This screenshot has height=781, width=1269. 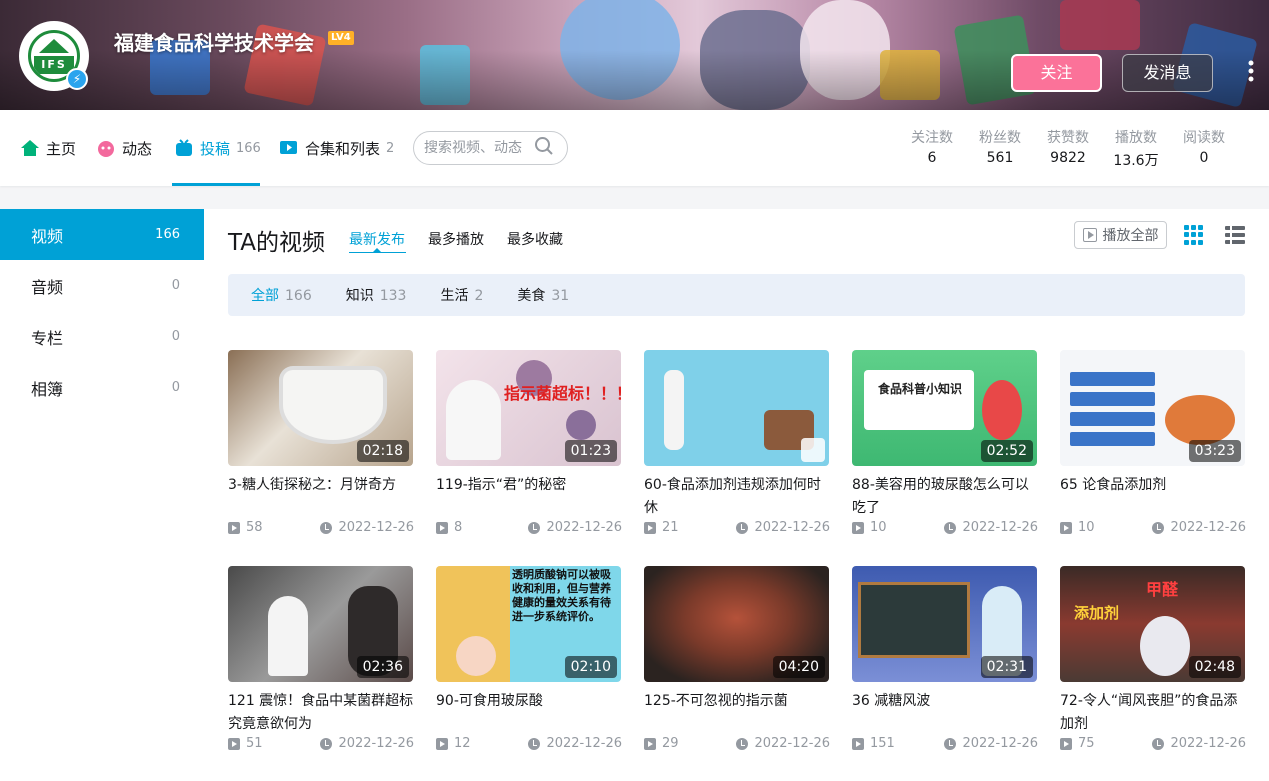 I want to click on filter-label: 全部, so click(x=265, y=296).